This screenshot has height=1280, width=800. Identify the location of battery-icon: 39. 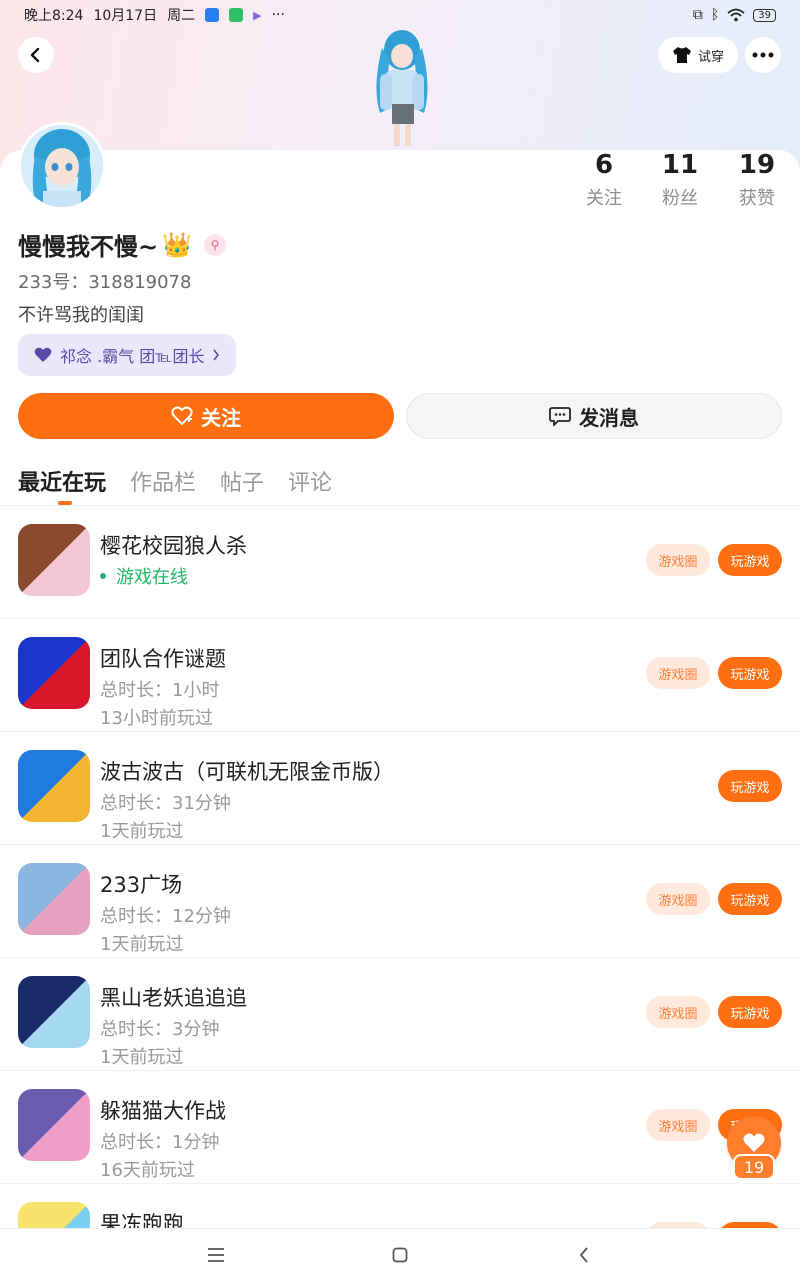
(764, 15).